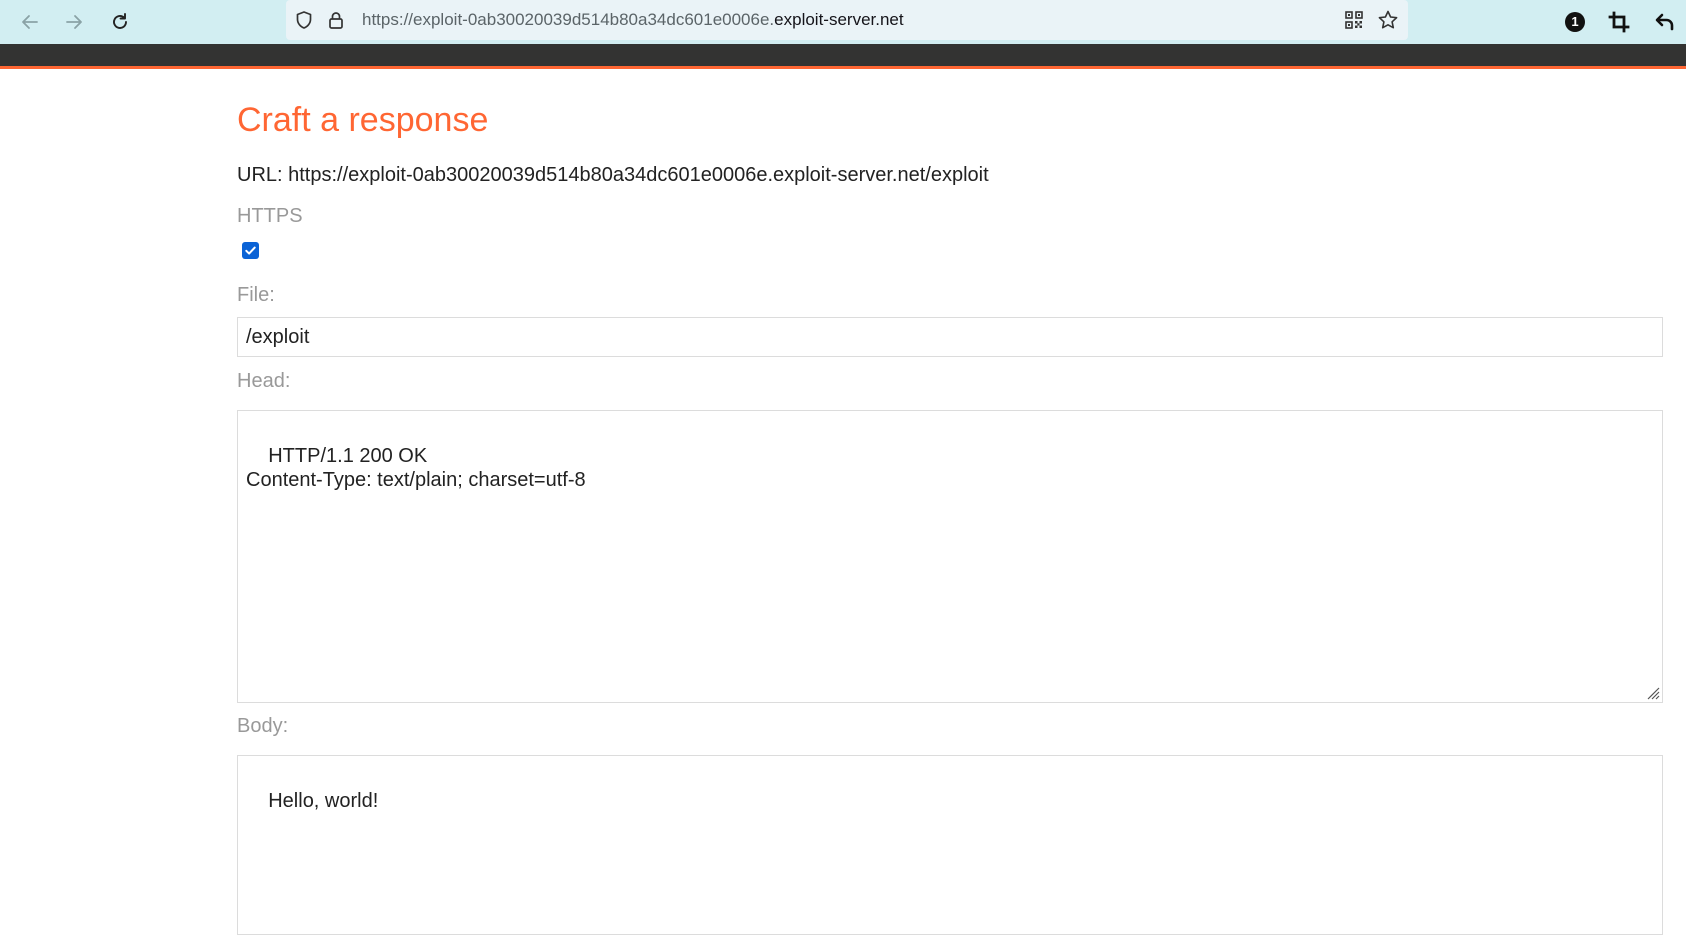 The image size is (1686, 935). I want to click on page-title: Craft a response, so click(363, 120).